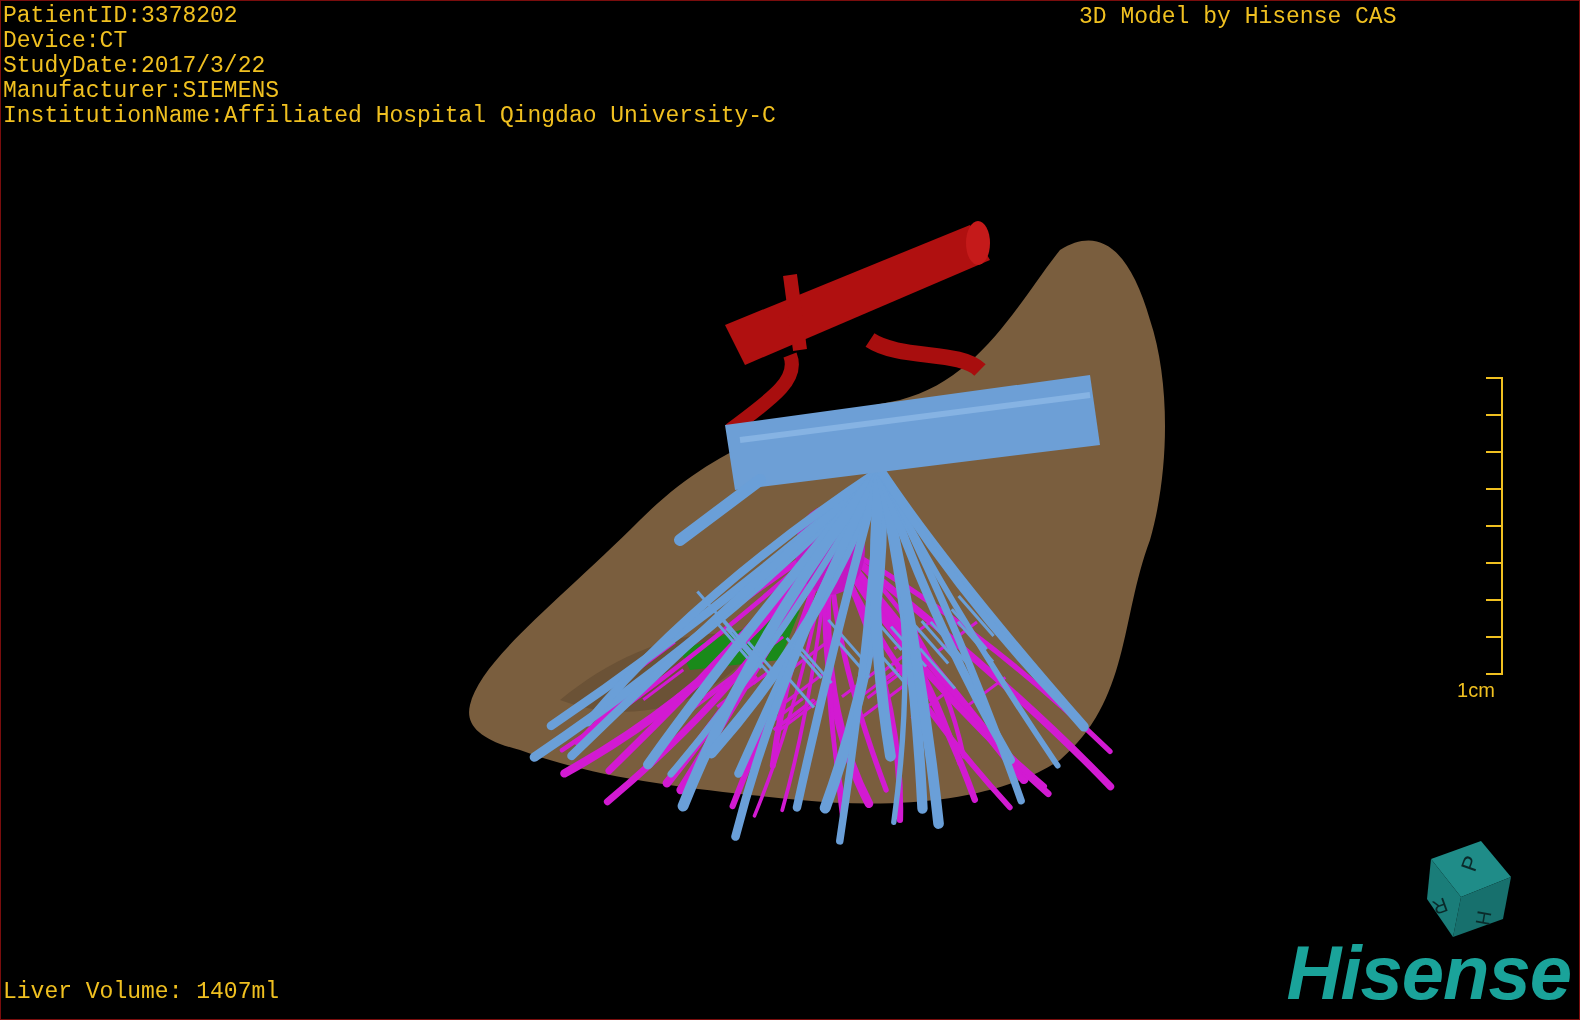  What do you see at coordinates (1238, 17) in the screenshot?
I see `viewer-title: 3D Model by Hisense CAS` at bounding box center [1238, 17].